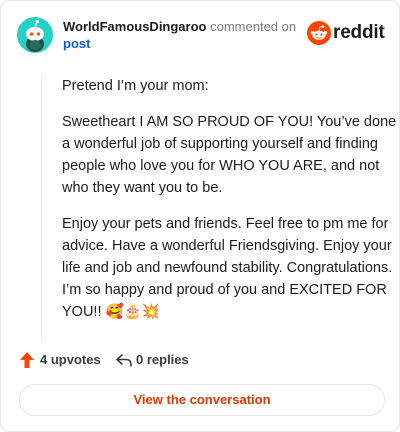  Describe the element at coordinates (70, 359) in the screenshot. I see `upvotes-count: 4 upvotes` at that location.